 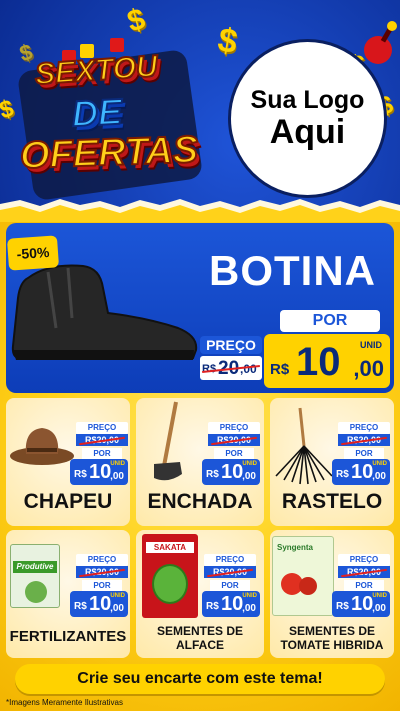 What do you see at coordinates (368, 368) in the screenshot?
I see `hero-new-dec: ,00` at bounding box center [368, 368].